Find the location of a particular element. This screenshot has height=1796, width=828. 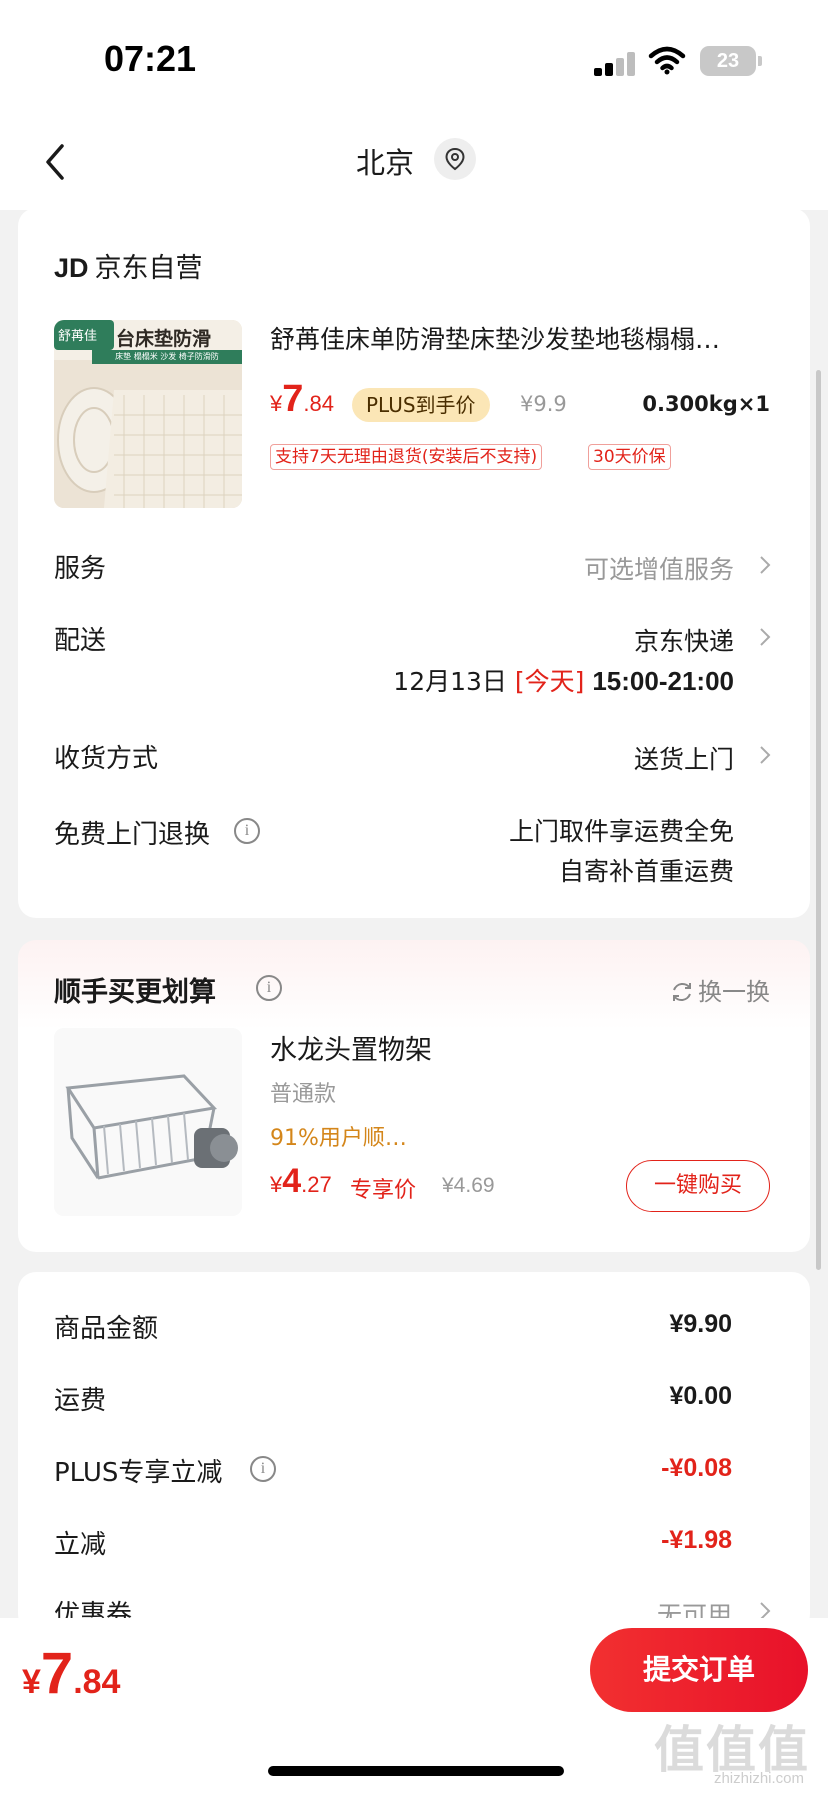

receive-value: 送货上门 is located at coordinates (684, 758).